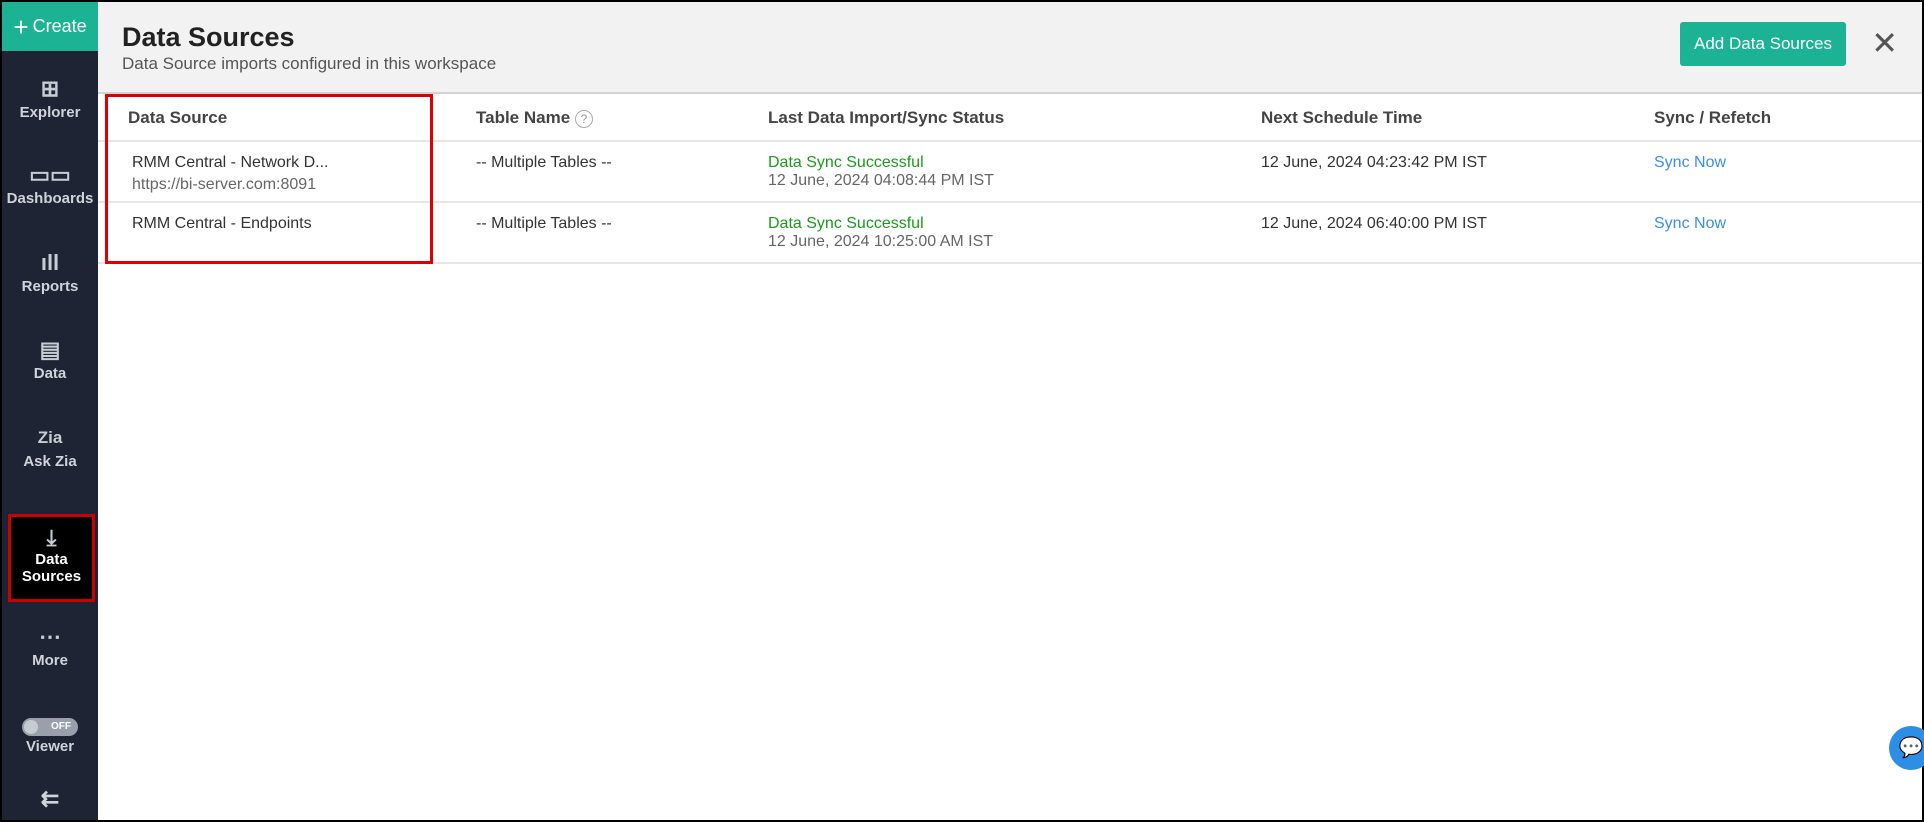  I want to click on sidebar-item-data-sources: ⤓ Data Sources, so click(51, 558).